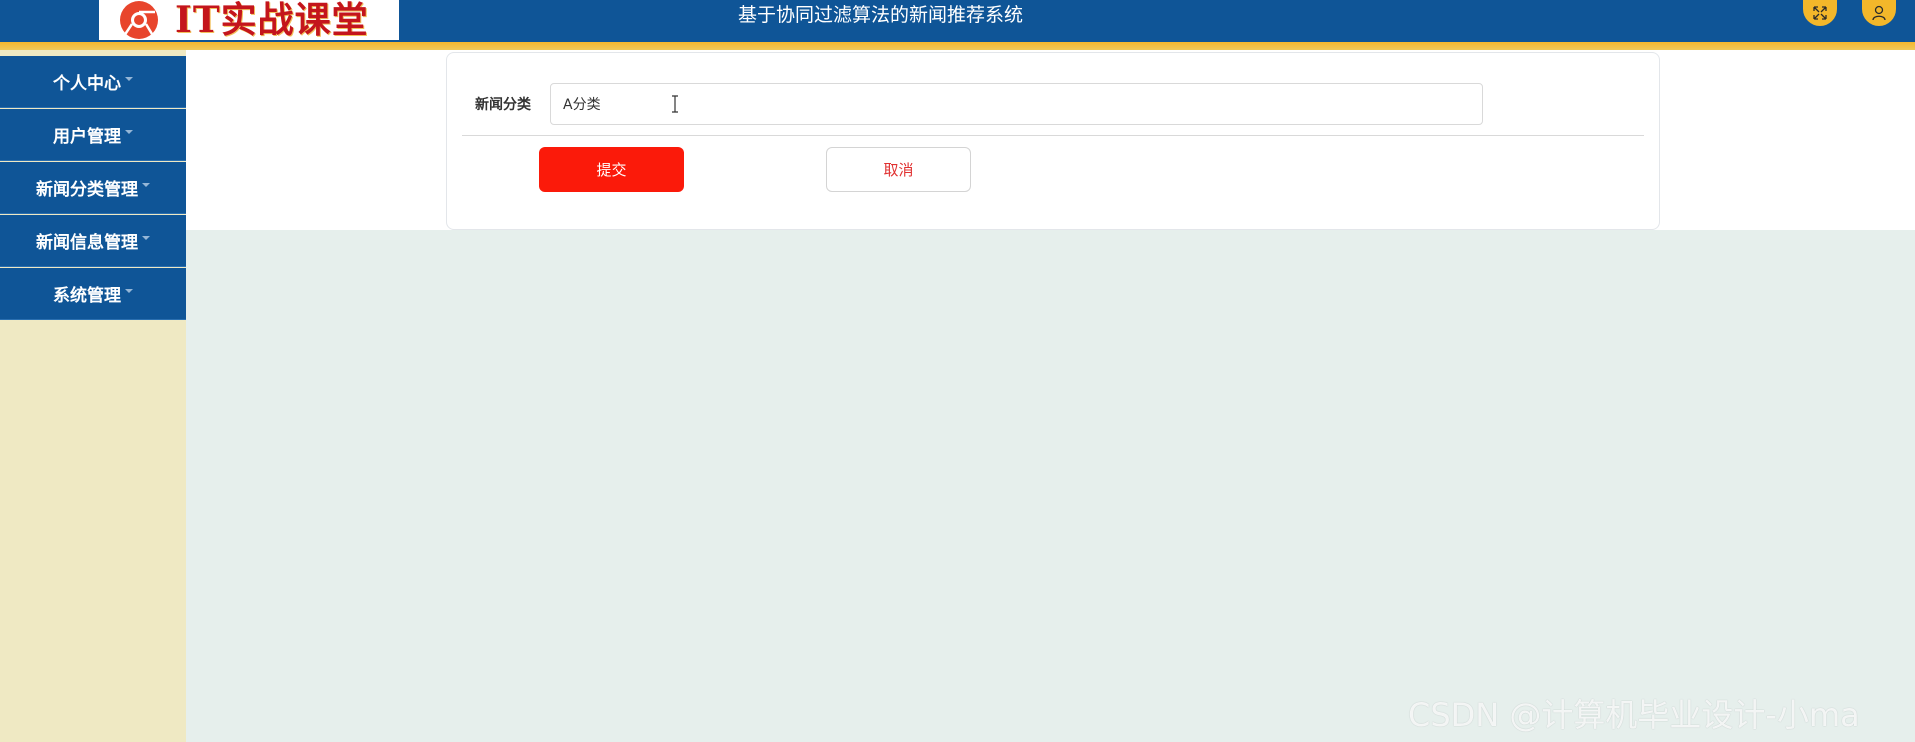 This screenshot has width=1915, height=742. Describe the element at coordinates (87, 243) in the screenshot. I see `sidebar-item-label: 新闻信息管理` at that location.